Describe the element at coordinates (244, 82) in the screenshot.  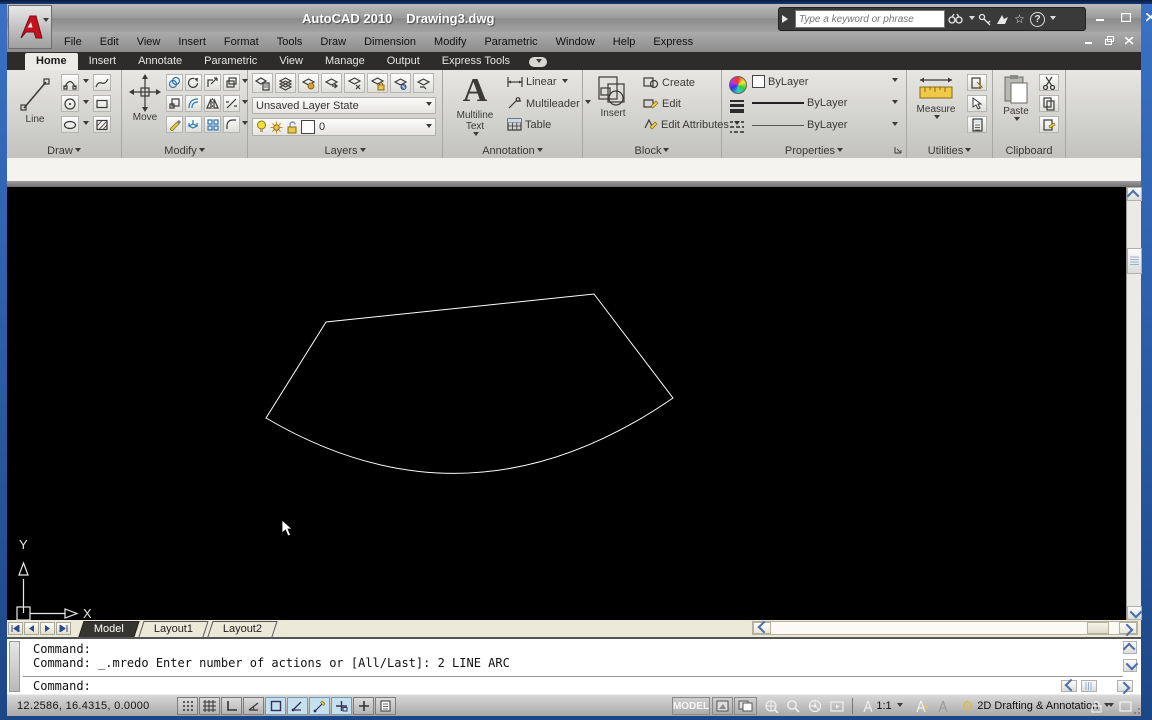
I see `order-dropdown` at that location.